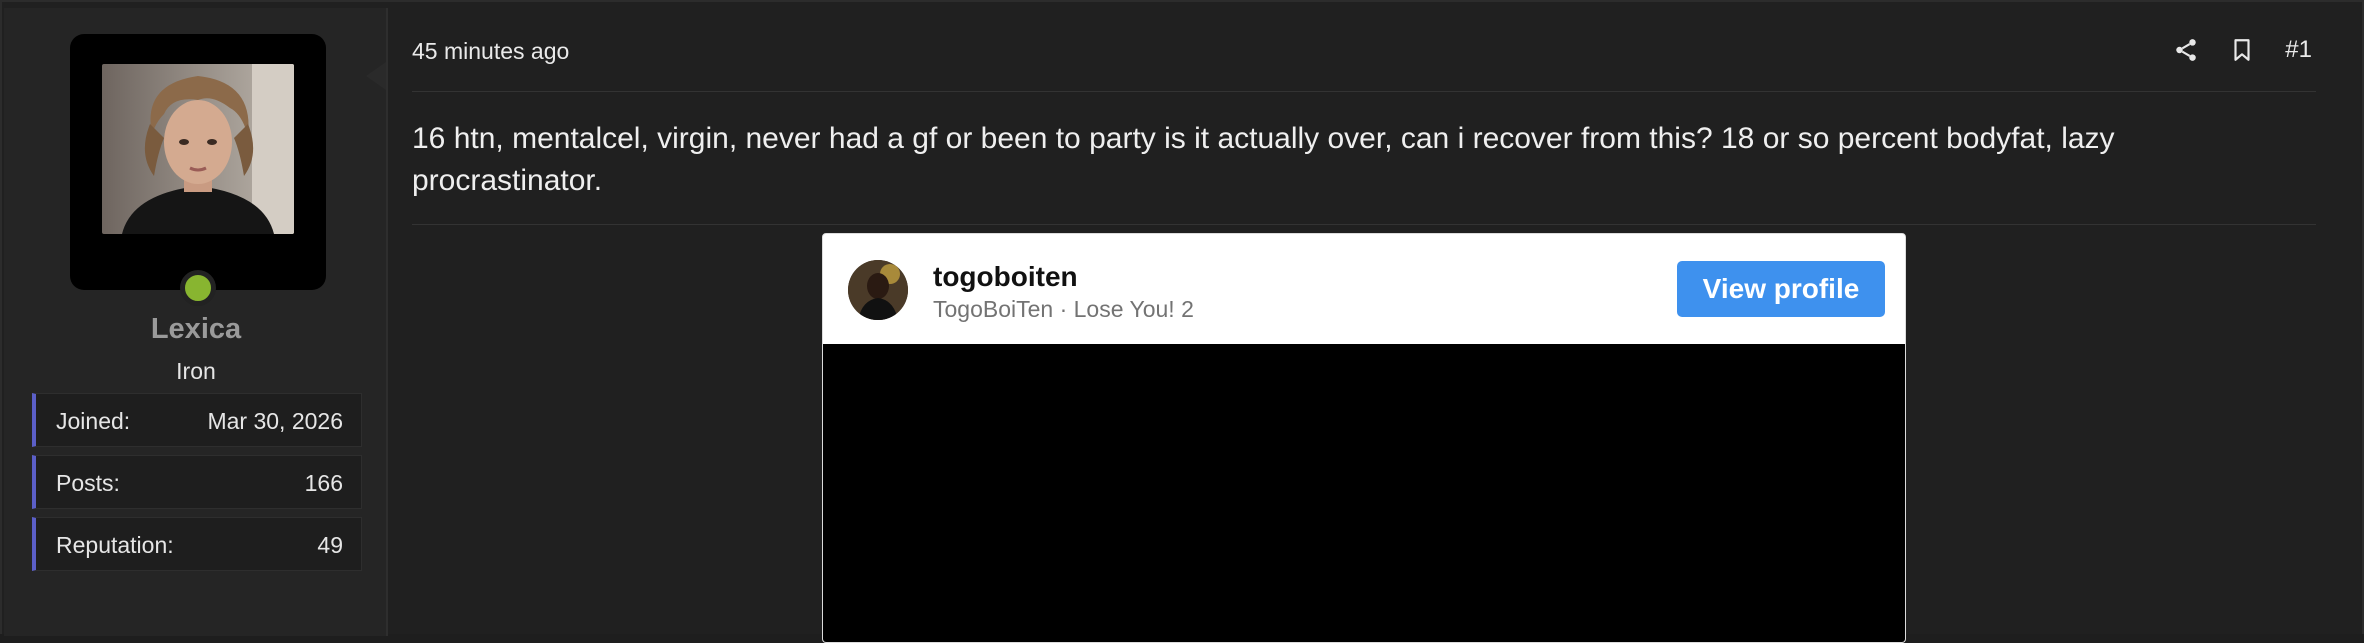  I want to click on message-arrow, so click(376, 76).